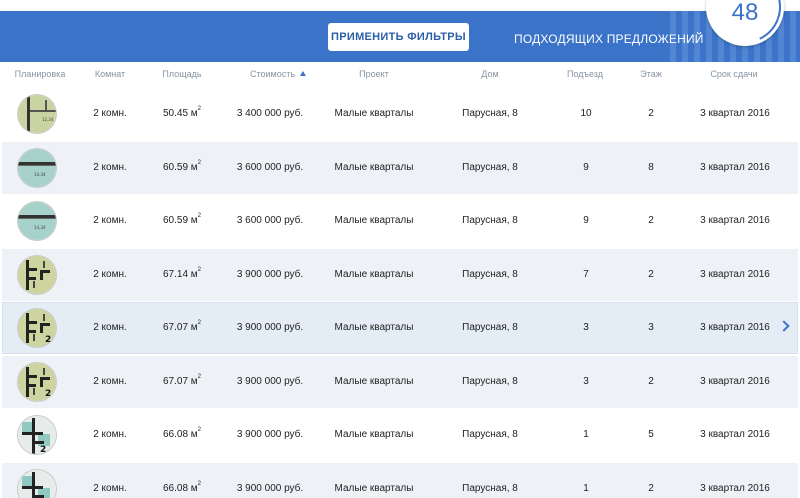 Image resolution: width=800 pixels, height=498 pixels. What do you see at coordinates (586, 167) in the screenshot?
I see `entrance-cell: 9` at bounding box center [586, 167].